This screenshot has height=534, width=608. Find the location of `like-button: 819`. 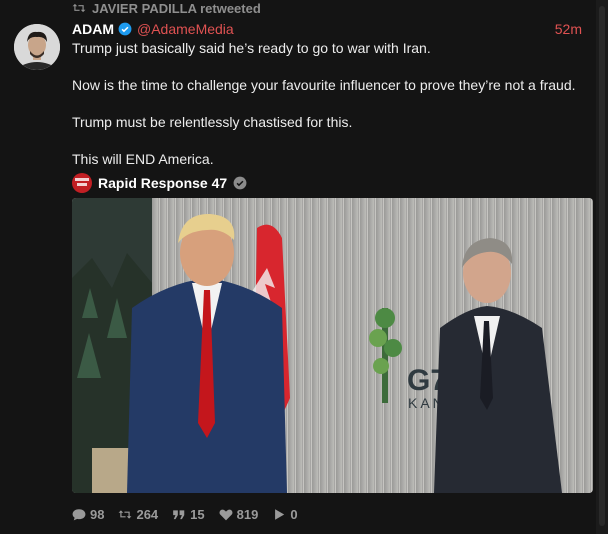

like-button: 819 is located at coordinates (239, 514).